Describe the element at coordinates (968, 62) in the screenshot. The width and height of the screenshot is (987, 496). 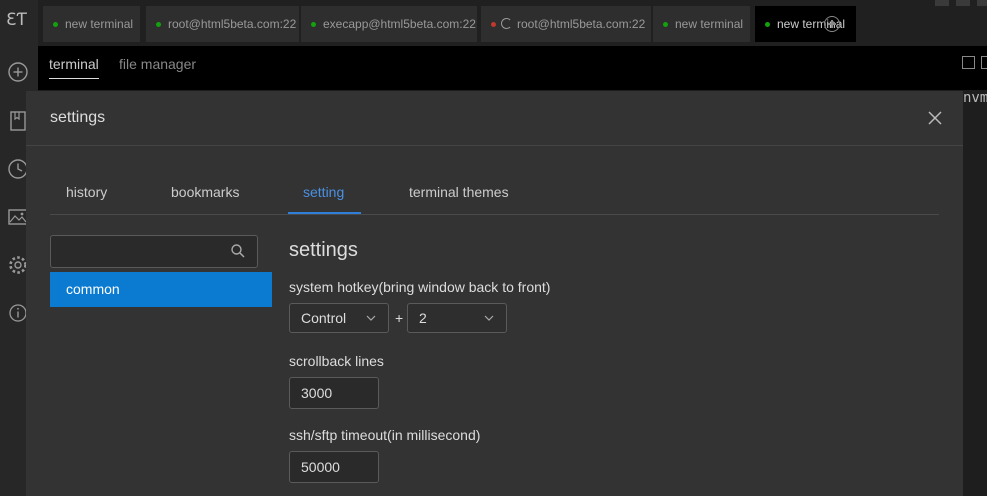
I see `split-layout-icon` at that location.